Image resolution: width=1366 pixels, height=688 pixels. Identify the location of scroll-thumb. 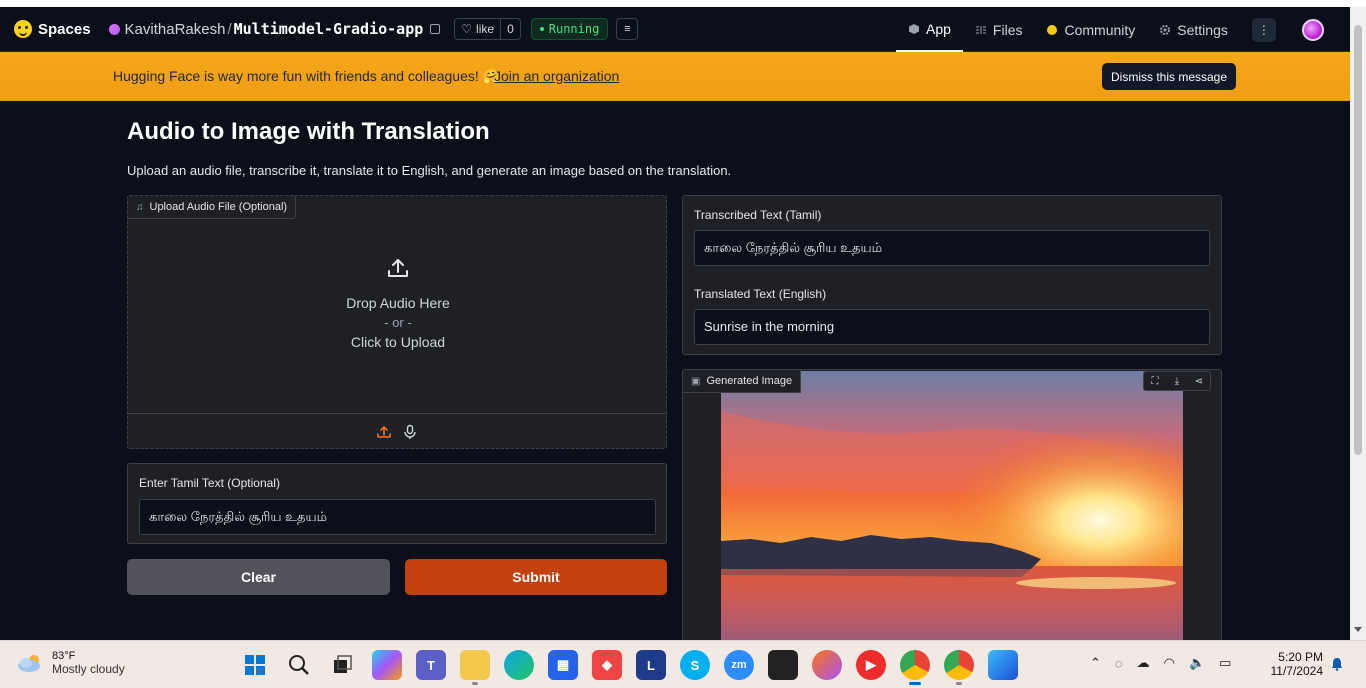
(1358, 240).